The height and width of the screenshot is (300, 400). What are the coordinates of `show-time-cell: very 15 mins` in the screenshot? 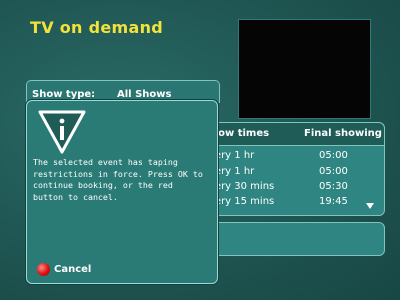 It's located at (242, 201).